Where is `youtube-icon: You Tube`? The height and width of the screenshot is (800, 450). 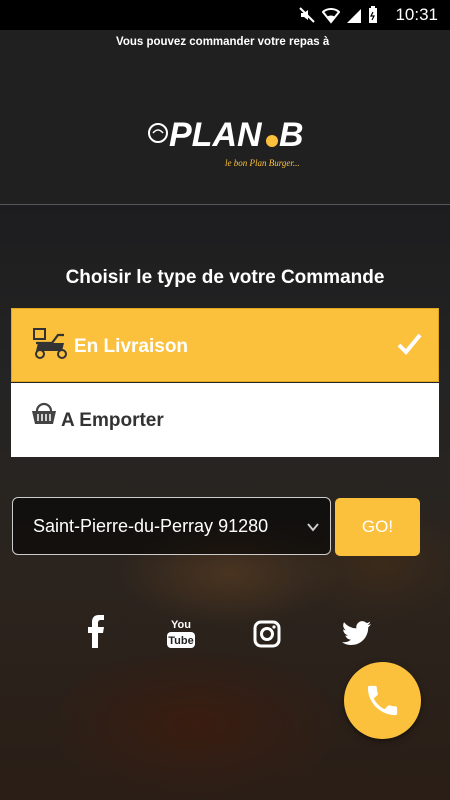
youtube-icon: You Tube is located at coordinates (181, 635).